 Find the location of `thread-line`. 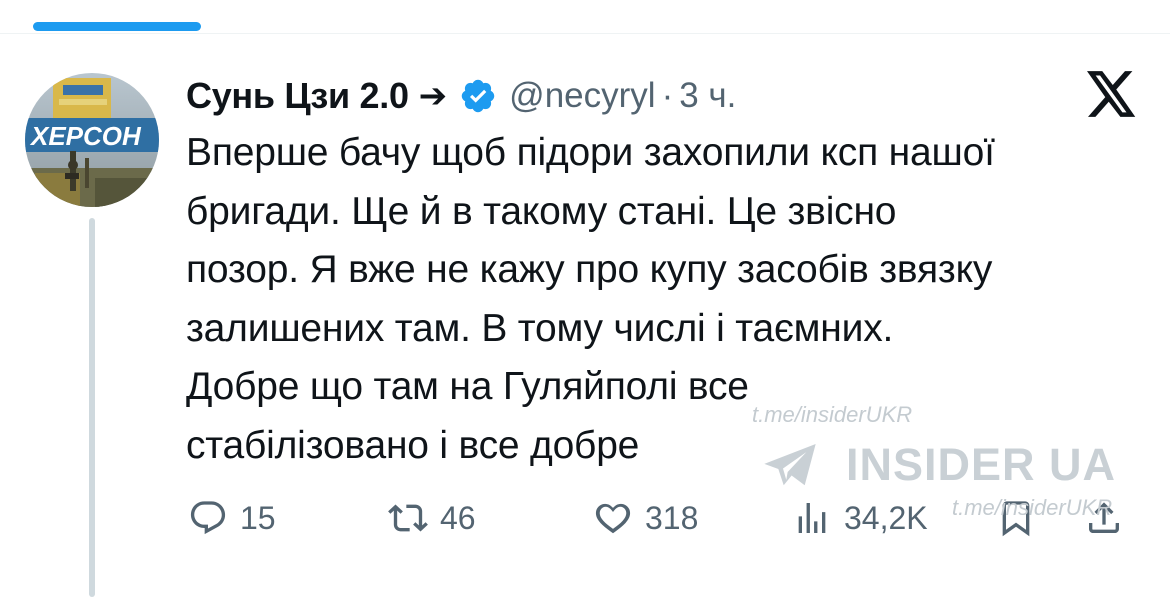

thread-line is located at coordinates (92, 407).